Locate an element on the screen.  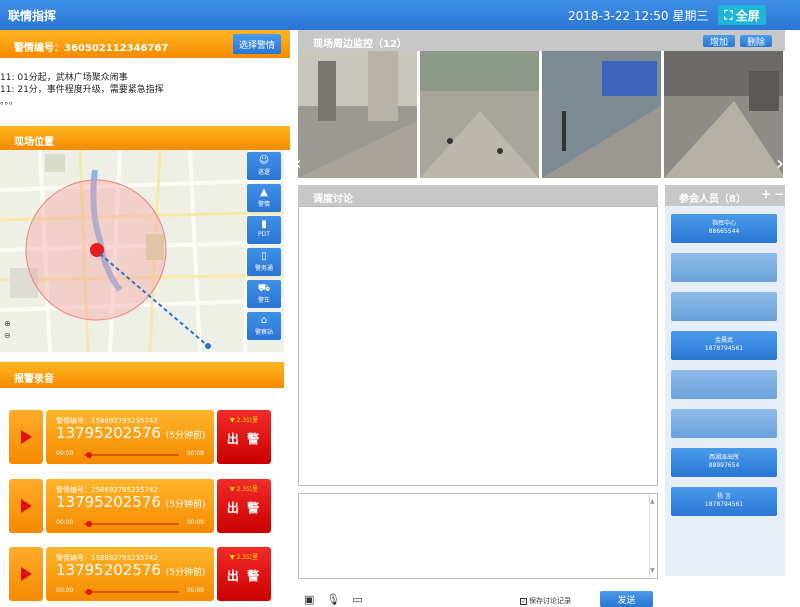
station-icon: ⌂ is located at coordinates (264, 320).